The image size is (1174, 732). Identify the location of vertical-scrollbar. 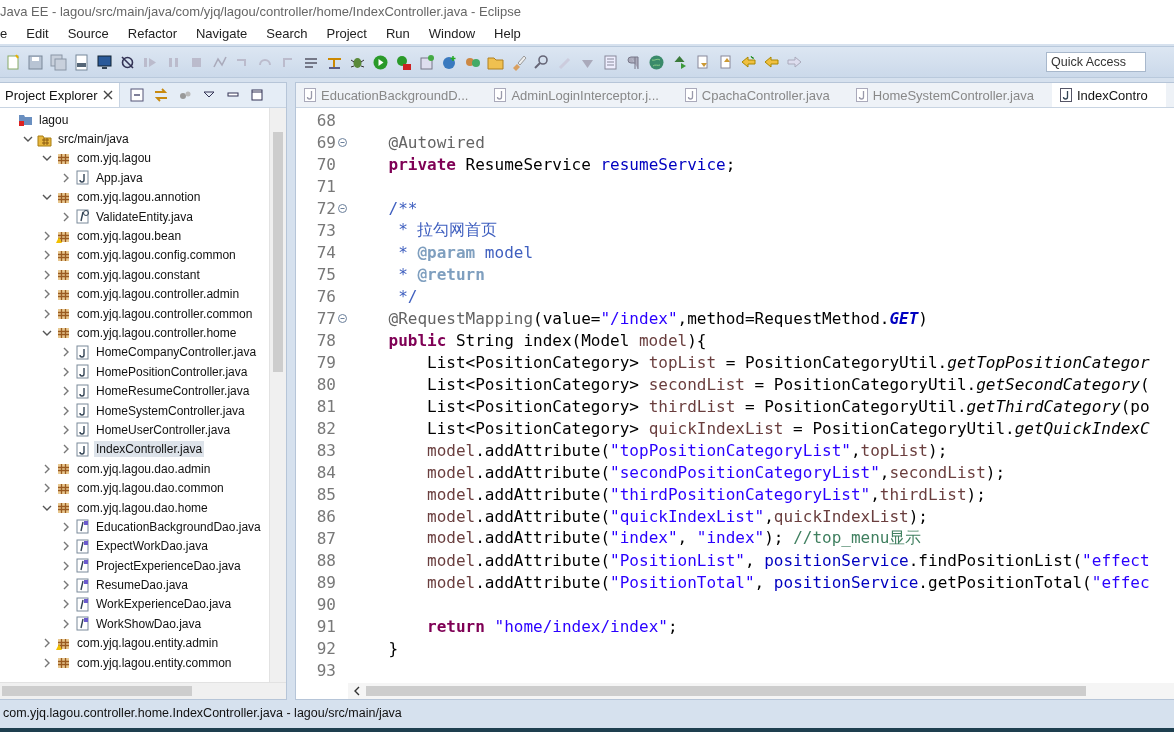
(277, 395).